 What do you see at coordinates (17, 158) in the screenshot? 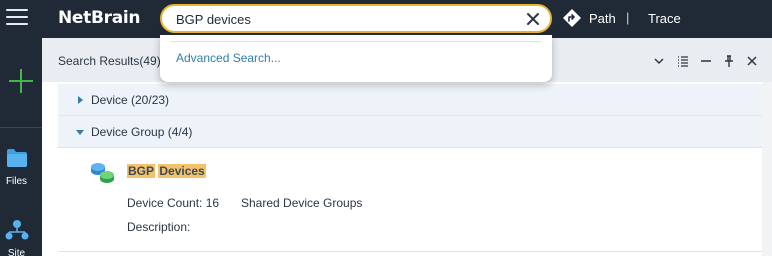
I see `folder-icon` at bounding box center [17, 158].